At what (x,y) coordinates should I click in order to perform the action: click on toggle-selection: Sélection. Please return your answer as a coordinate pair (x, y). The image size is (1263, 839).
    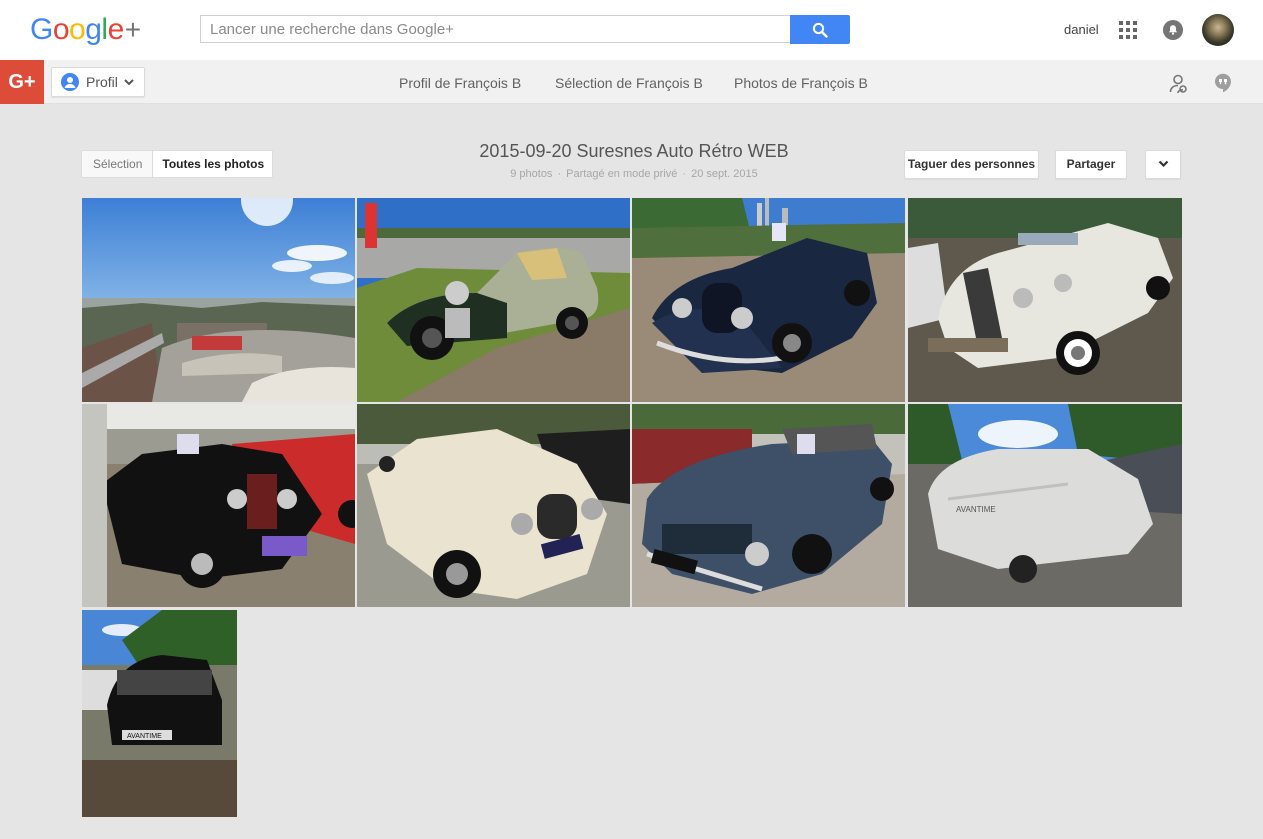
    Looking at the image, I should click on (118, 164).